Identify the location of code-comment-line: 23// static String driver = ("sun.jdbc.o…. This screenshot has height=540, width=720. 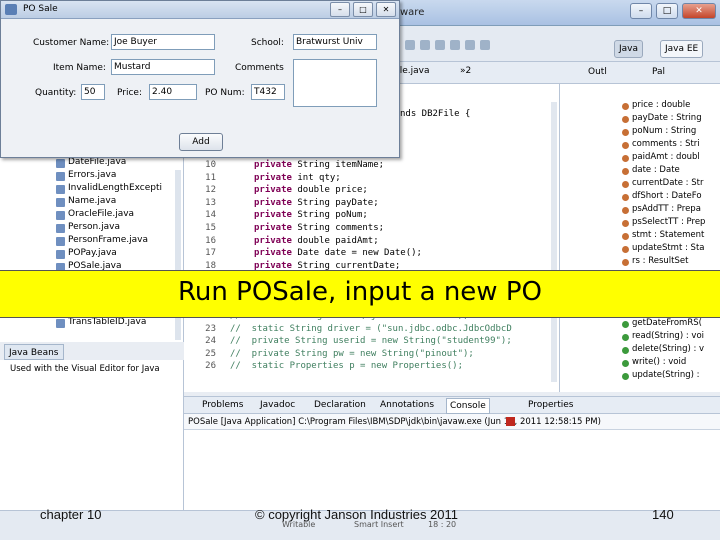
(358, 328).